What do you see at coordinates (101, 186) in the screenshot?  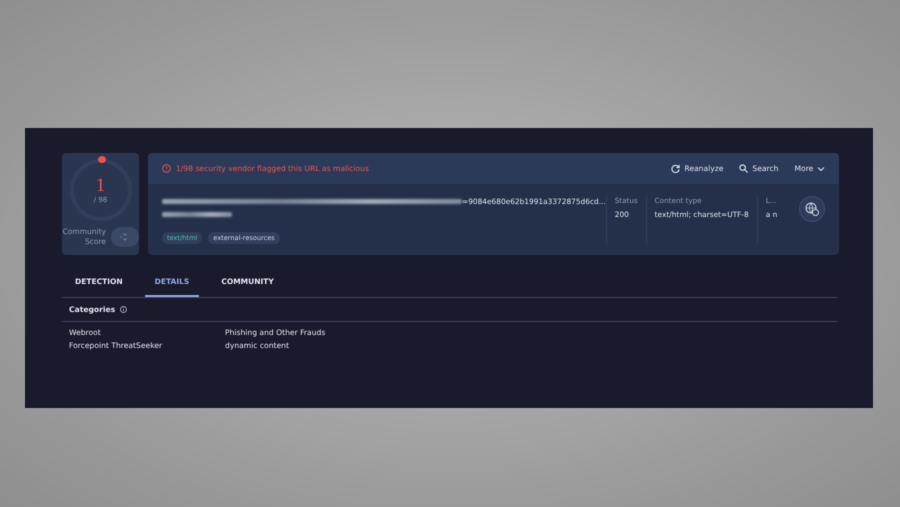 I see `detection-count: 1` at bounding box center [101, 186].